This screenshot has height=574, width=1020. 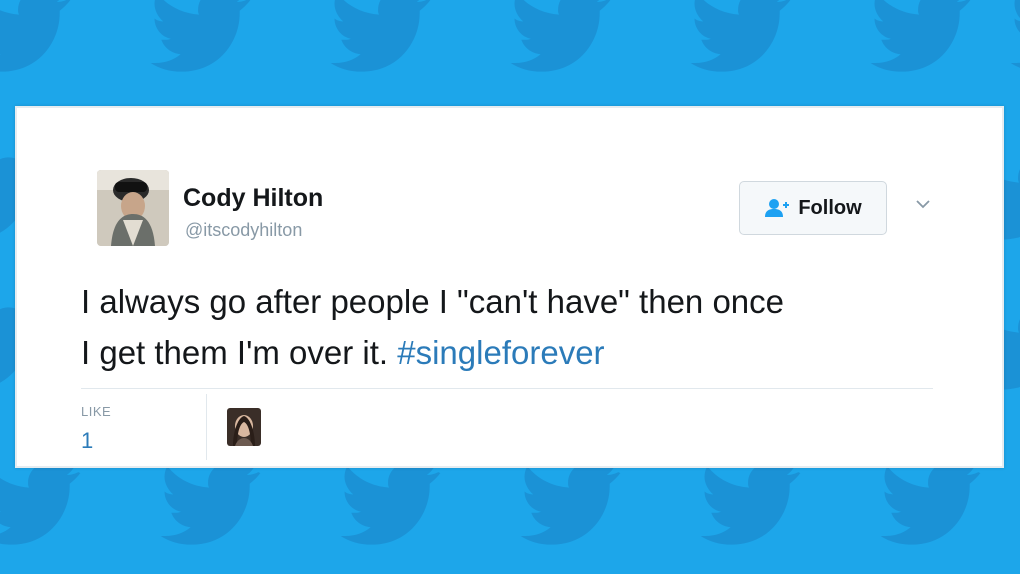 I want to click on add-user-icon, so click(x=777, y=208).